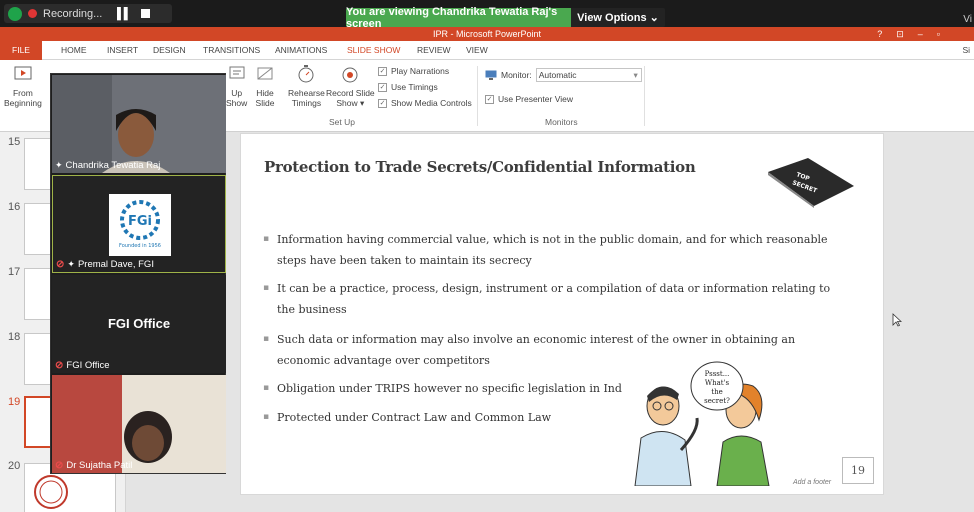 This screenshot has height=512, width=974. I want to click on ribbon-display-icon: ⊡, so click(900, 34).